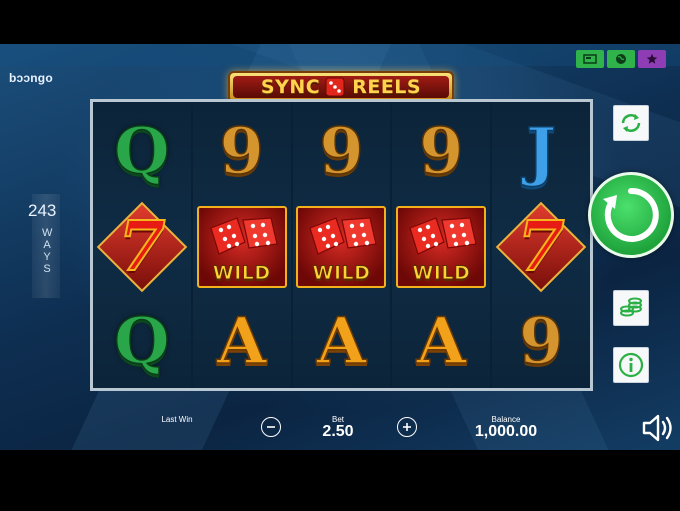  What do you see at coordinates (47, 257) in the screenshot?
I see `ways-letter: Y` at bounding box center [47, 257].